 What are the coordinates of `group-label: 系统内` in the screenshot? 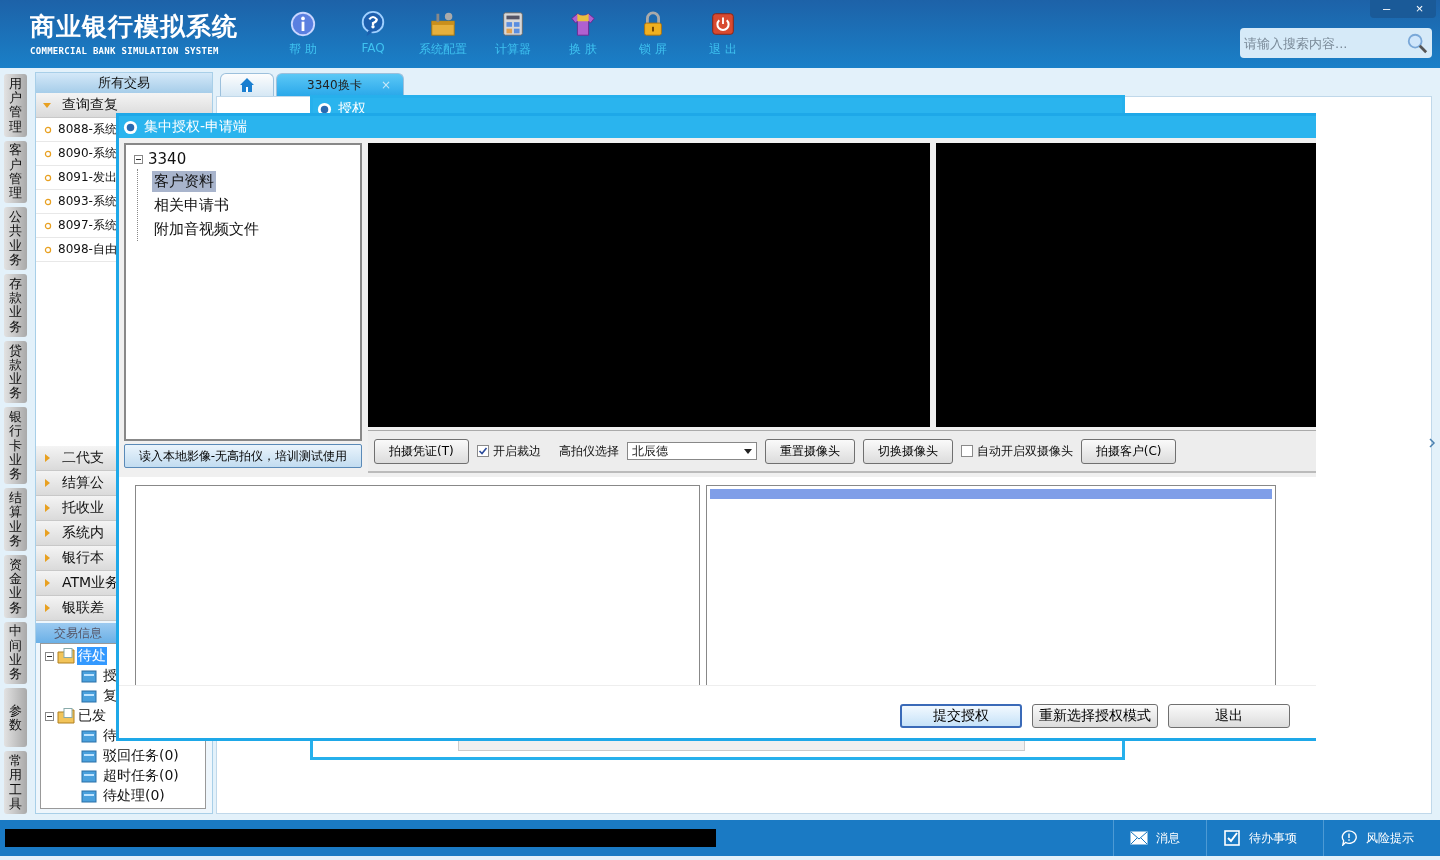 It's located at (83, 533).